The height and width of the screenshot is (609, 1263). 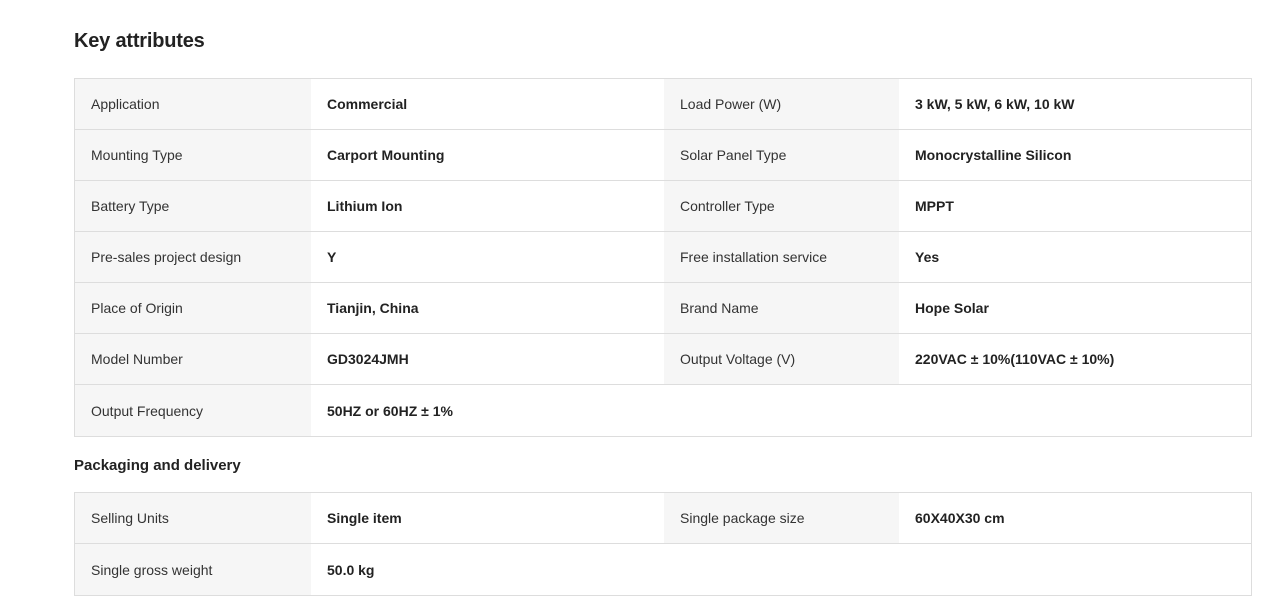 I want to click on attribute-label: Single package size, so click(x=781, y=518).